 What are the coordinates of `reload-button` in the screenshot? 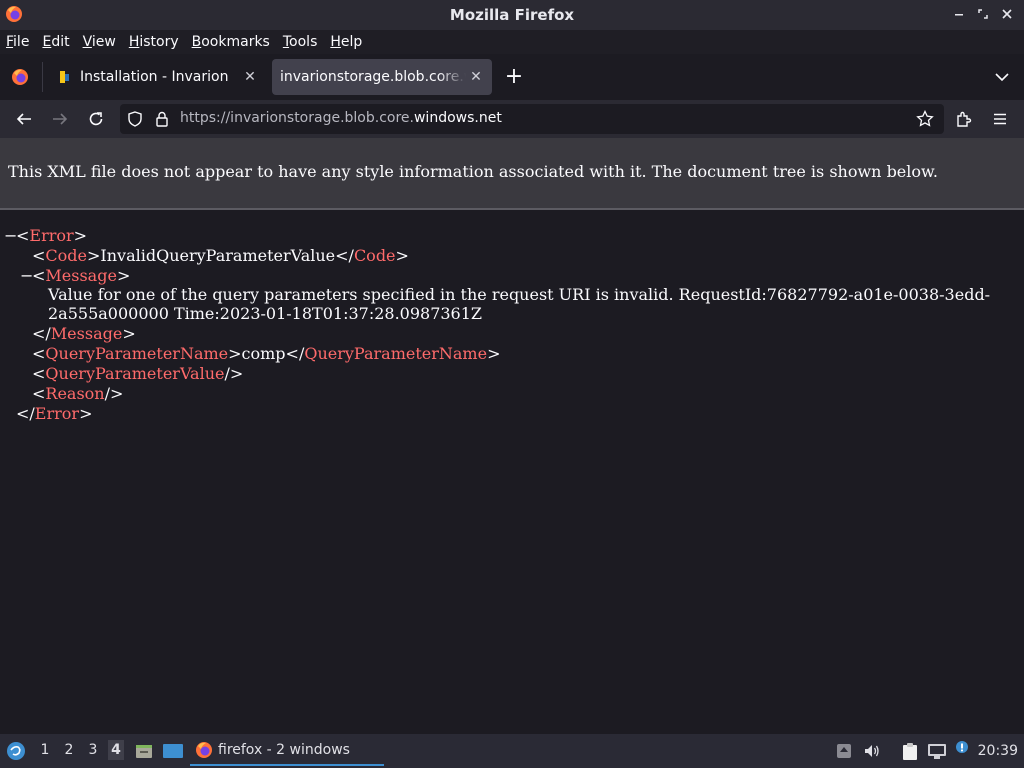 It's located at (96, 119).